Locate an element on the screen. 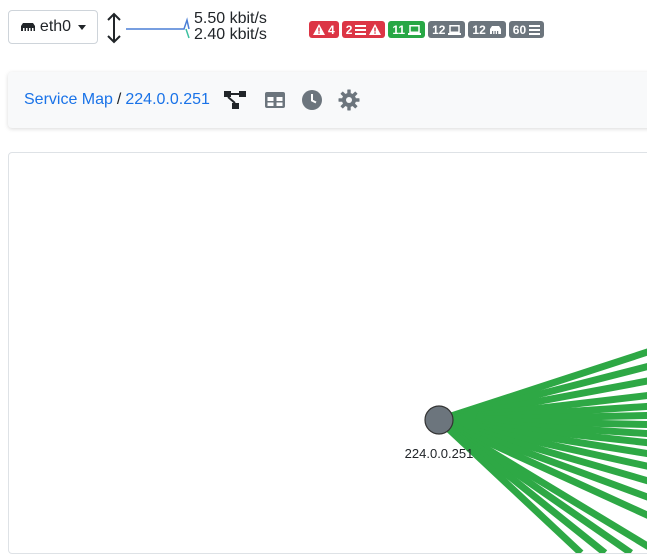 This screenshot has width=647, height=554. local-hosts-badge: 11 is located at coordinates (407, 29).